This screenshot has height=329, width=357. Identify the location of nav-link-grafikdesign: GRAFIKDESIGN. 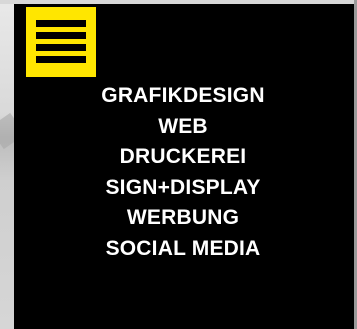
(182, 95).